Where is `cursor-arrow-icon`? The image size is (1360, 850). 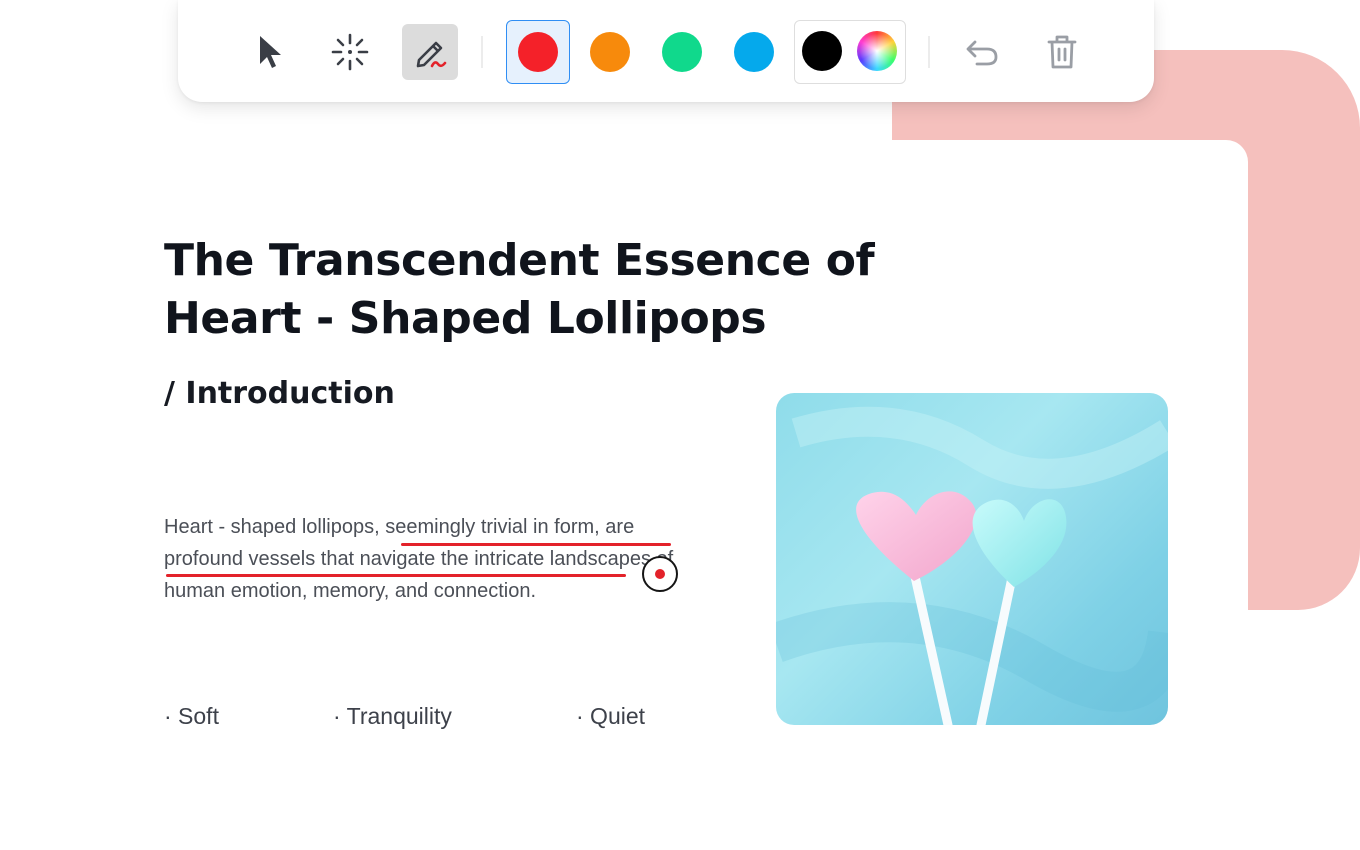 cursor-arrow-icon is located at coordinates (270, 52).